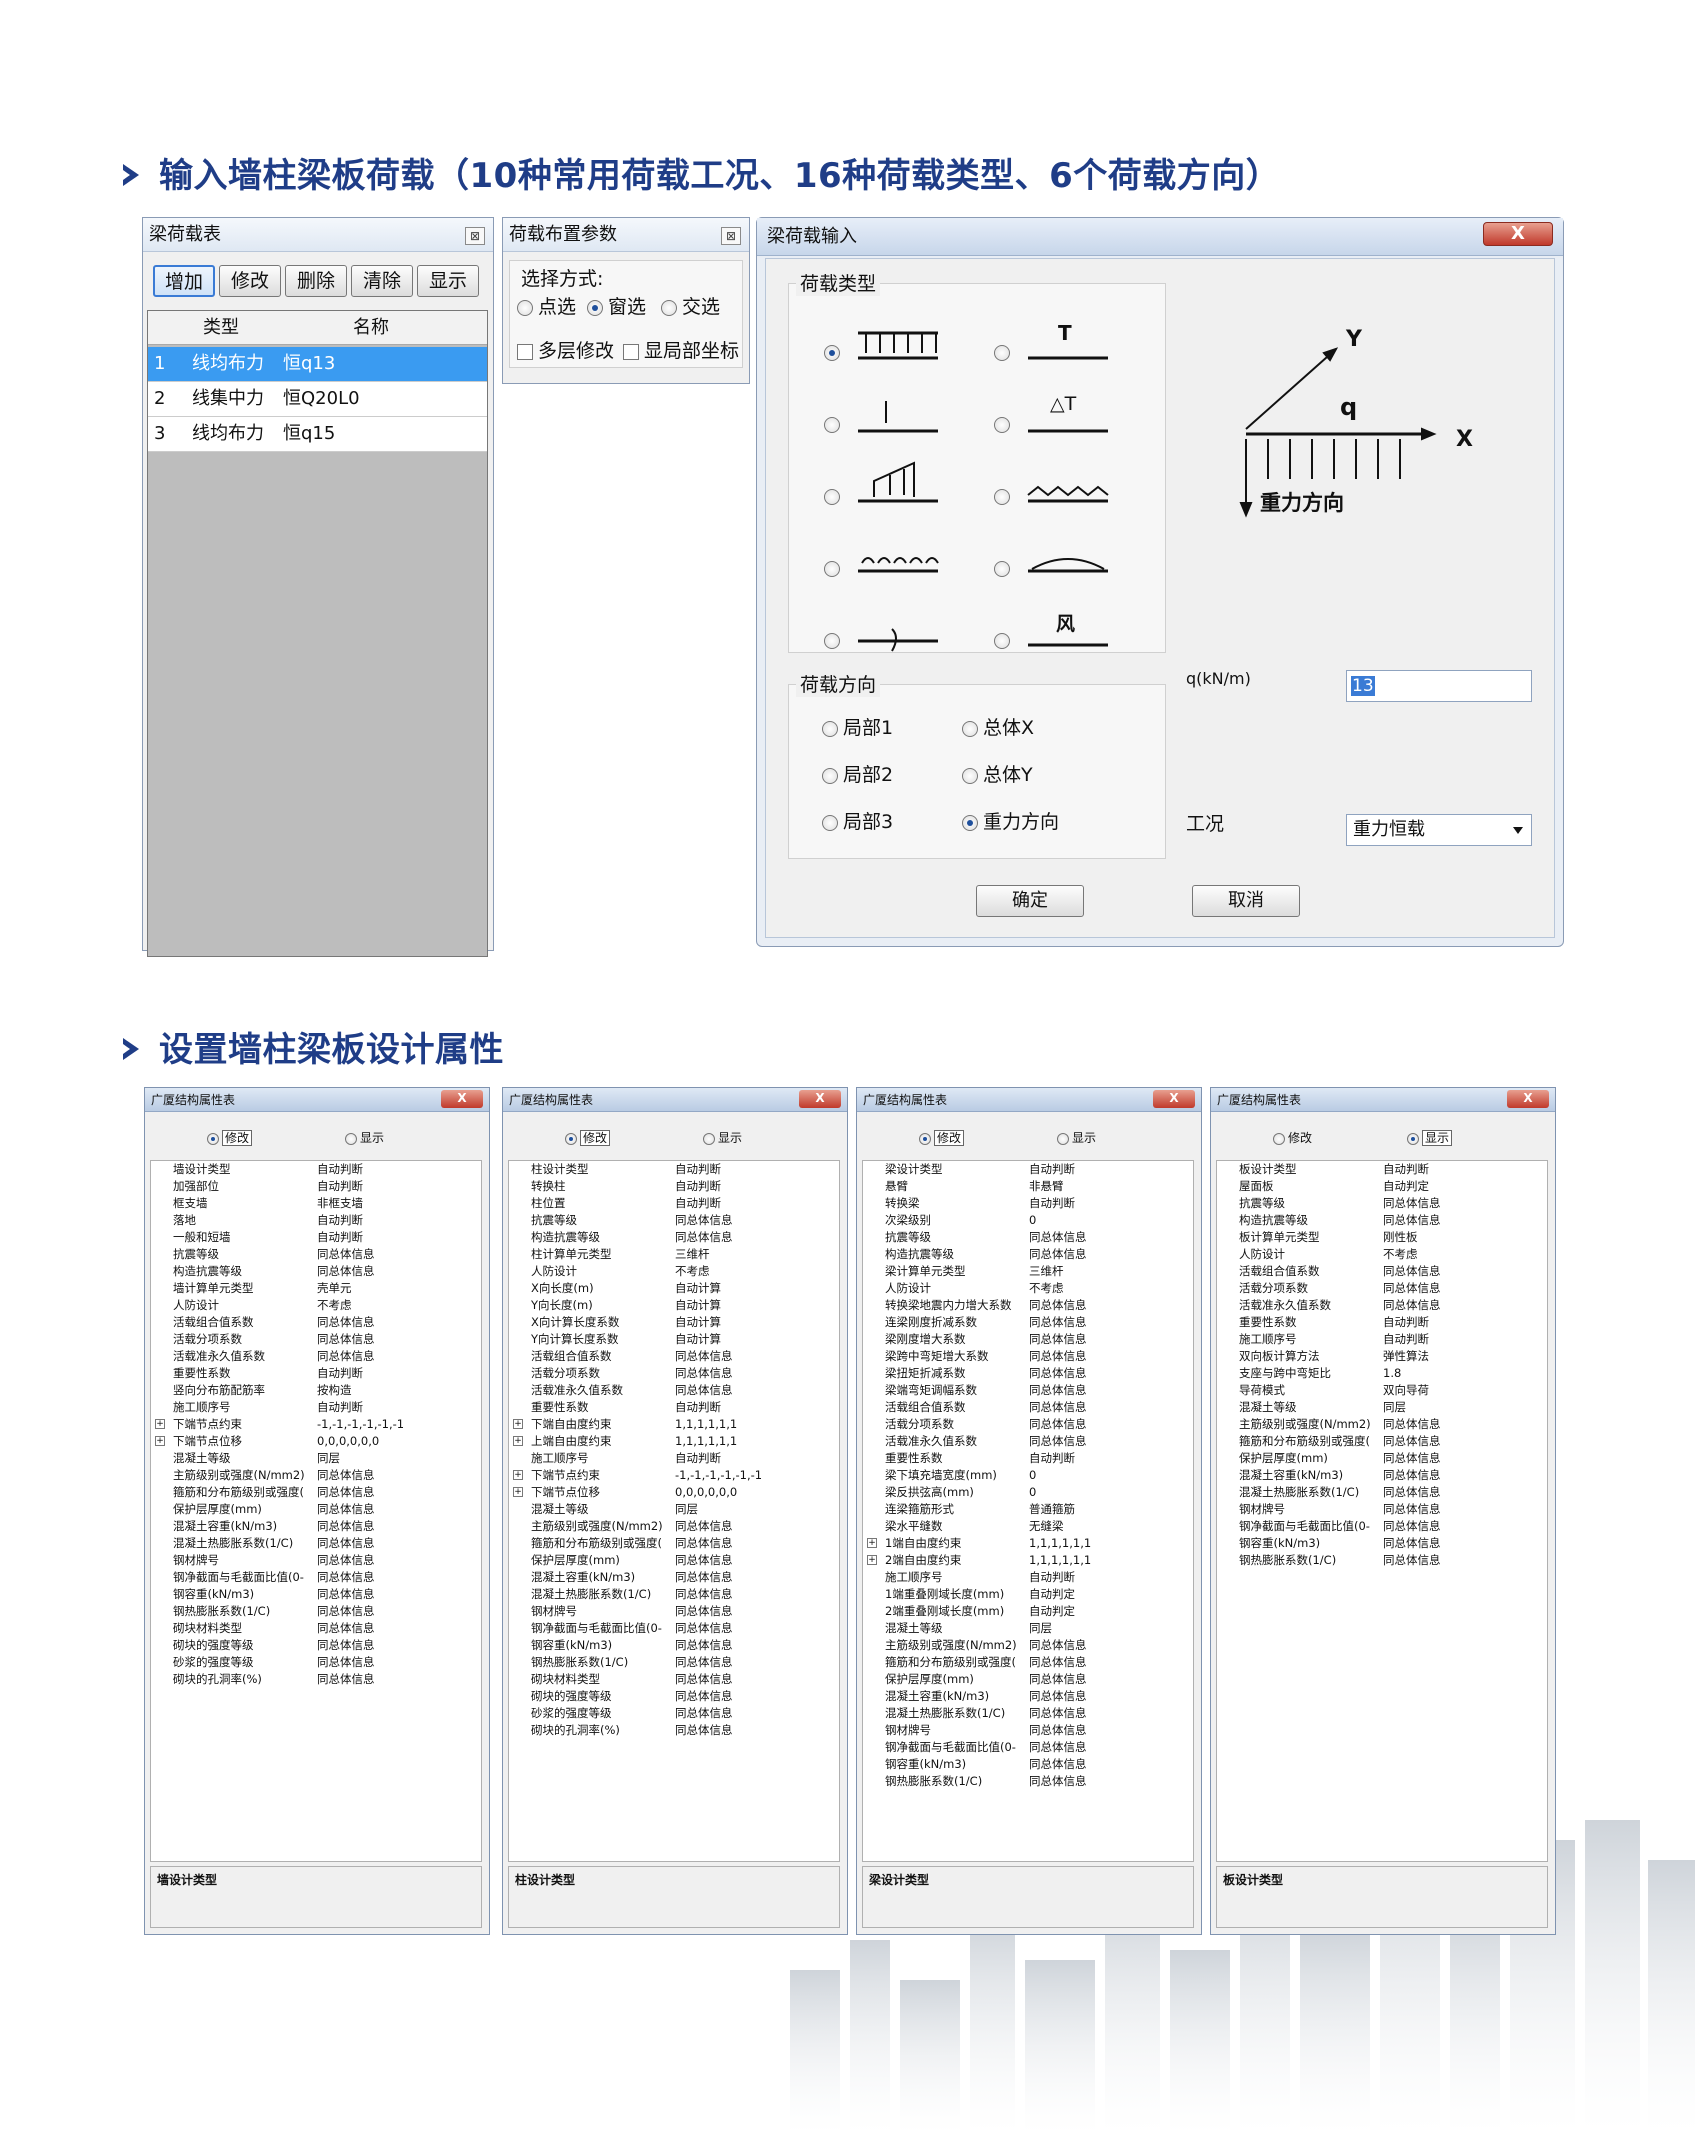  What do you see at coordinates (1439, 686) in the screenshot?
I see `q-value-input: 13` at bounding box center [1439, 686].